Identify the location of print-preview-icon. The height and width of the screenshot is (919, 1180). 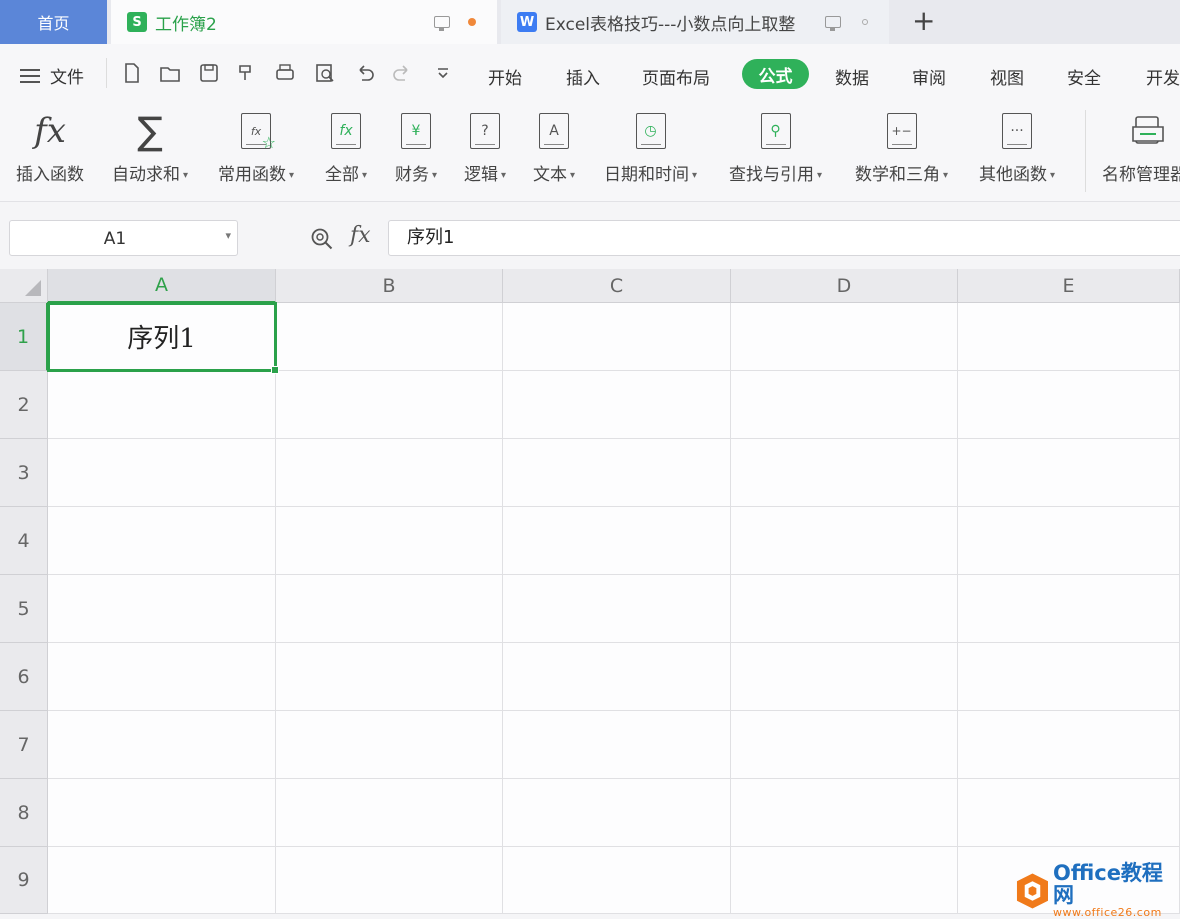
(325, 73).